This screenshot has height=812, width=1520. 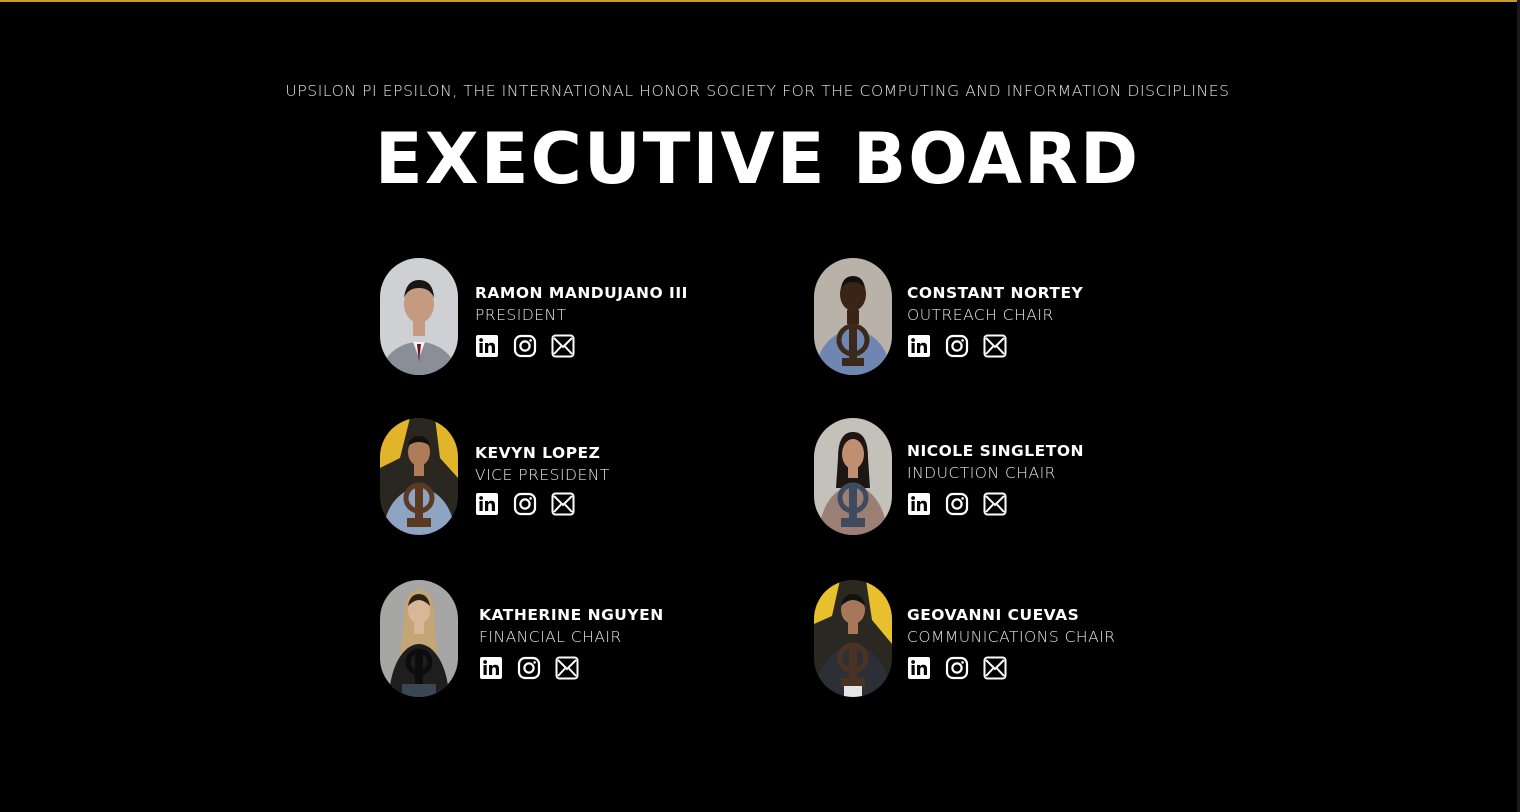 I want to click on member-role: VICE PRESIDENT, so click(x=542, y=475).